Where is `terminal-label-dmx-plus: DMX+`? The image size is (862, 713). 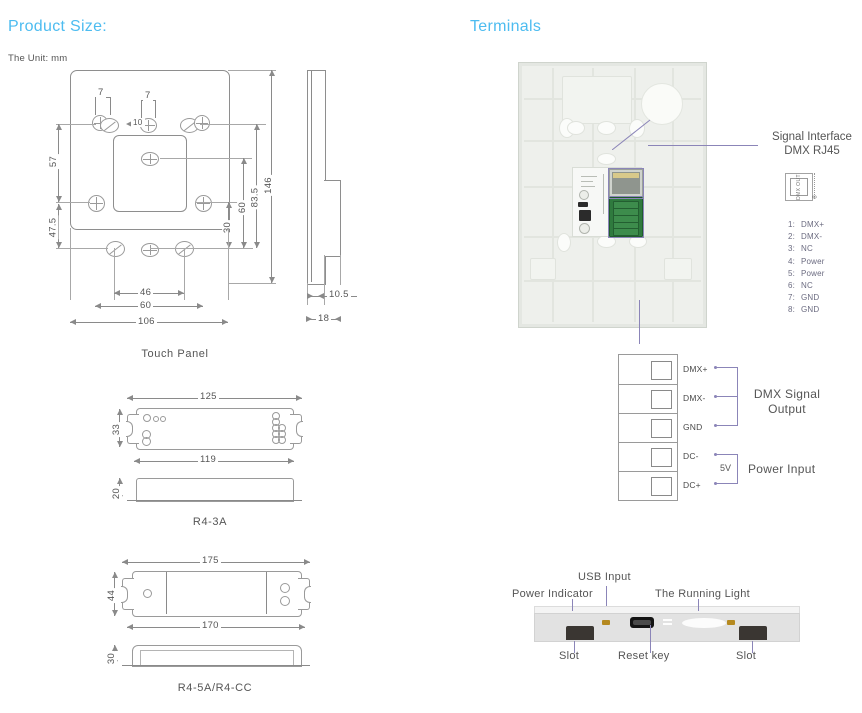 terminal-label-dmx-plus: DMX+ is located at coordinates (695, 369).